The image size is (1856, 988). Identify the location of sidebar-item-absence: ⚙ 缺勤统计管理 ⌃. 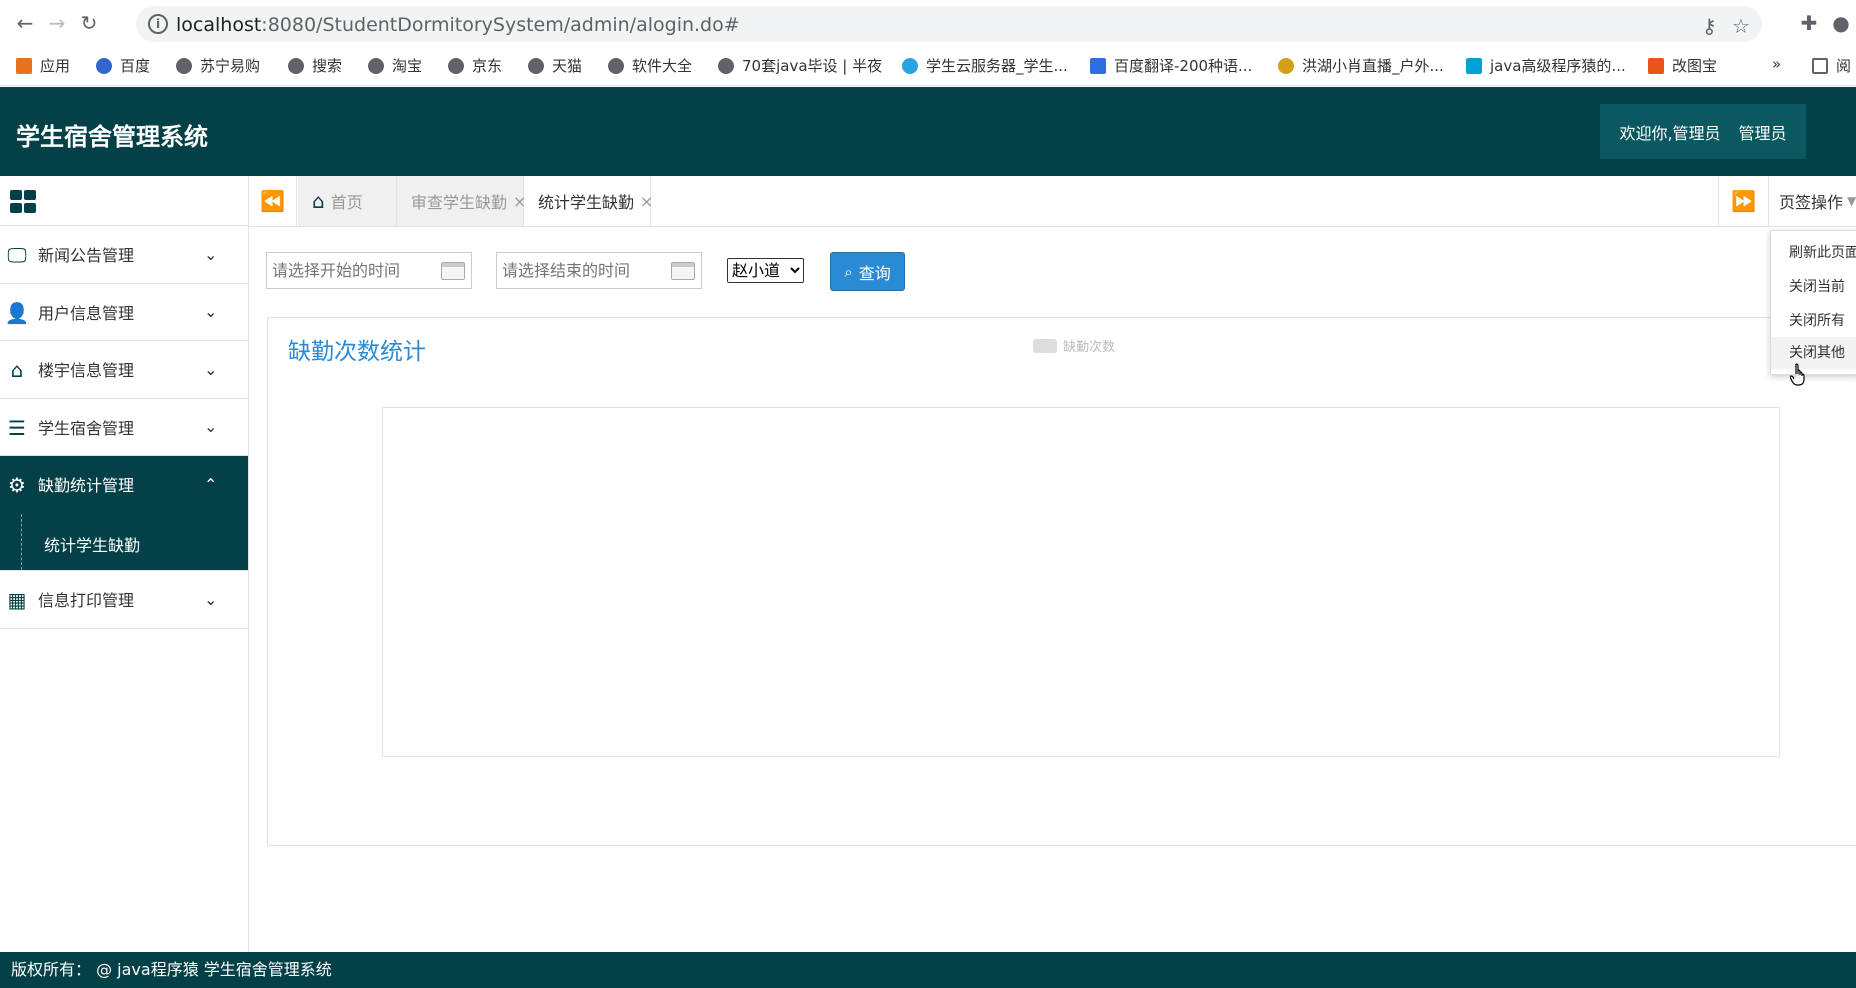
(124, 485).